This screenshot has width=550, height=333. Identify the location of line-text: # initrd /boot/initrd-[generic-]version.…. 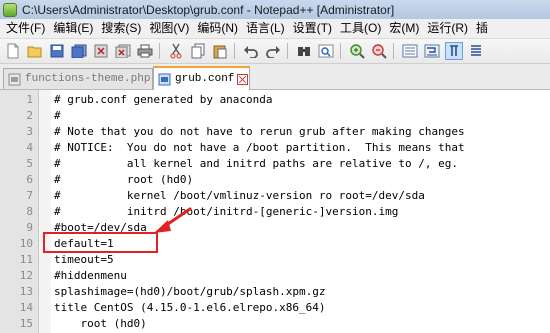
(226, 211).